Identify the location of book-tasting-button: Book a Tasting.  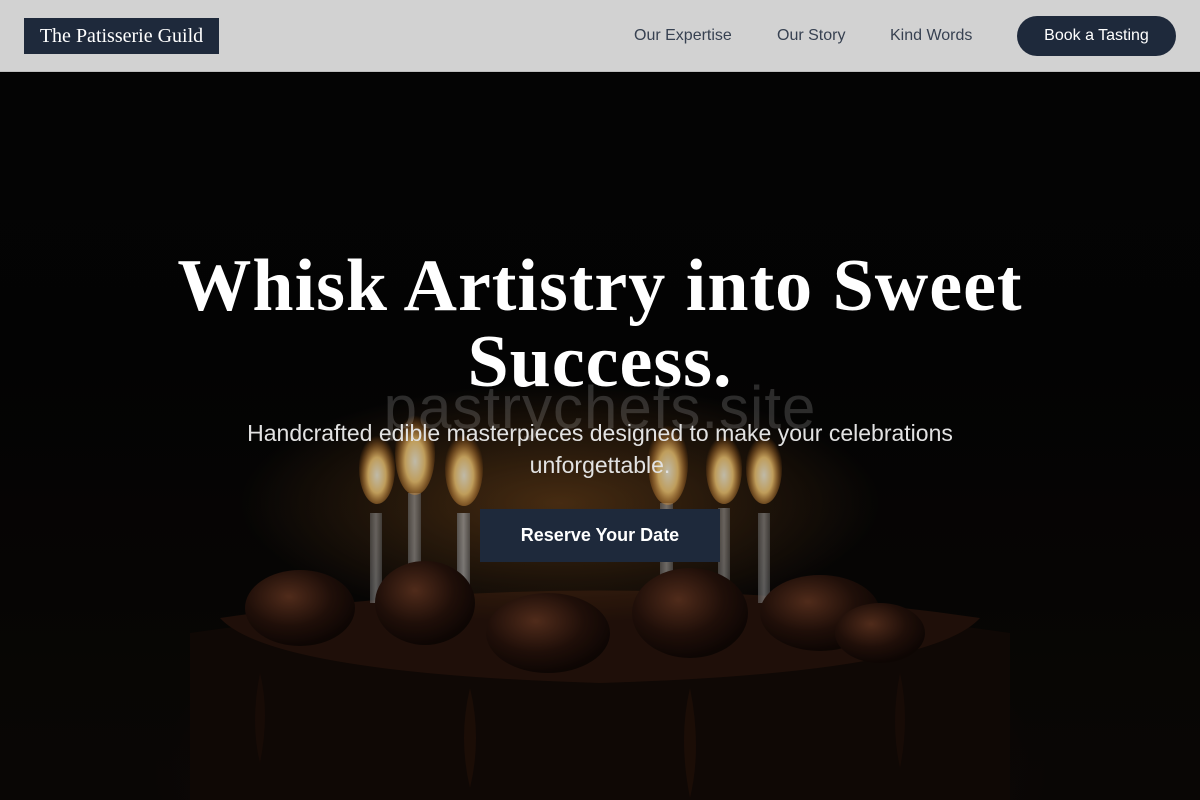
(1096, 36).